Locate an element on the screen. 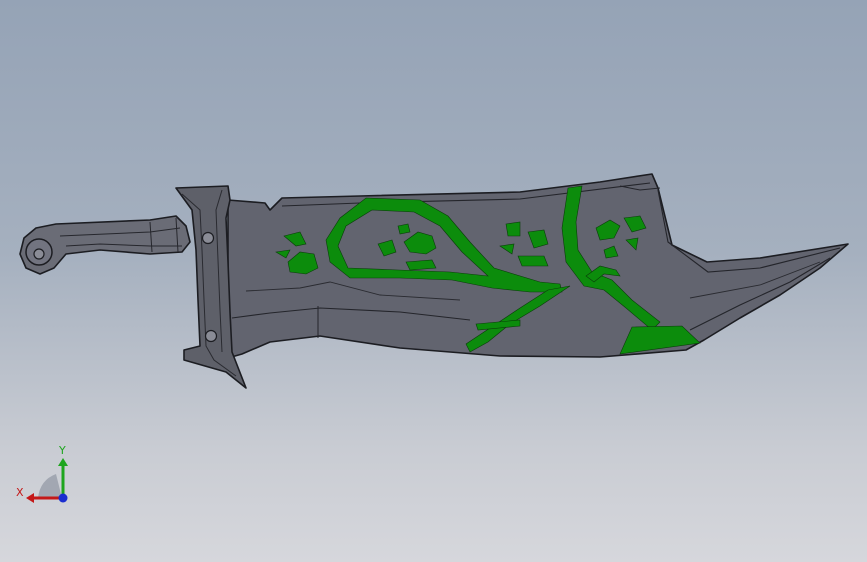  triad-z-axis-dot is located at coordinates (63, 498).